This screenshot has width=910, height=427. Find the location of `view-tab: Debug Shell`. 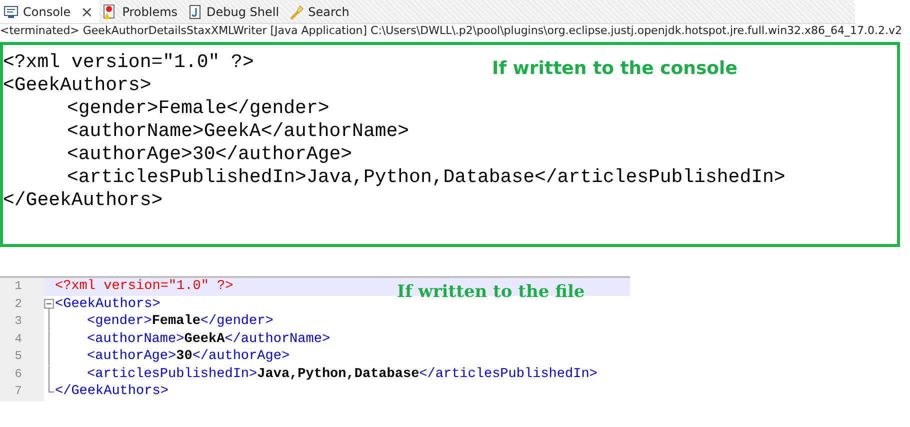

view-tab: Debug Shell is located at coordinates (235, 11).